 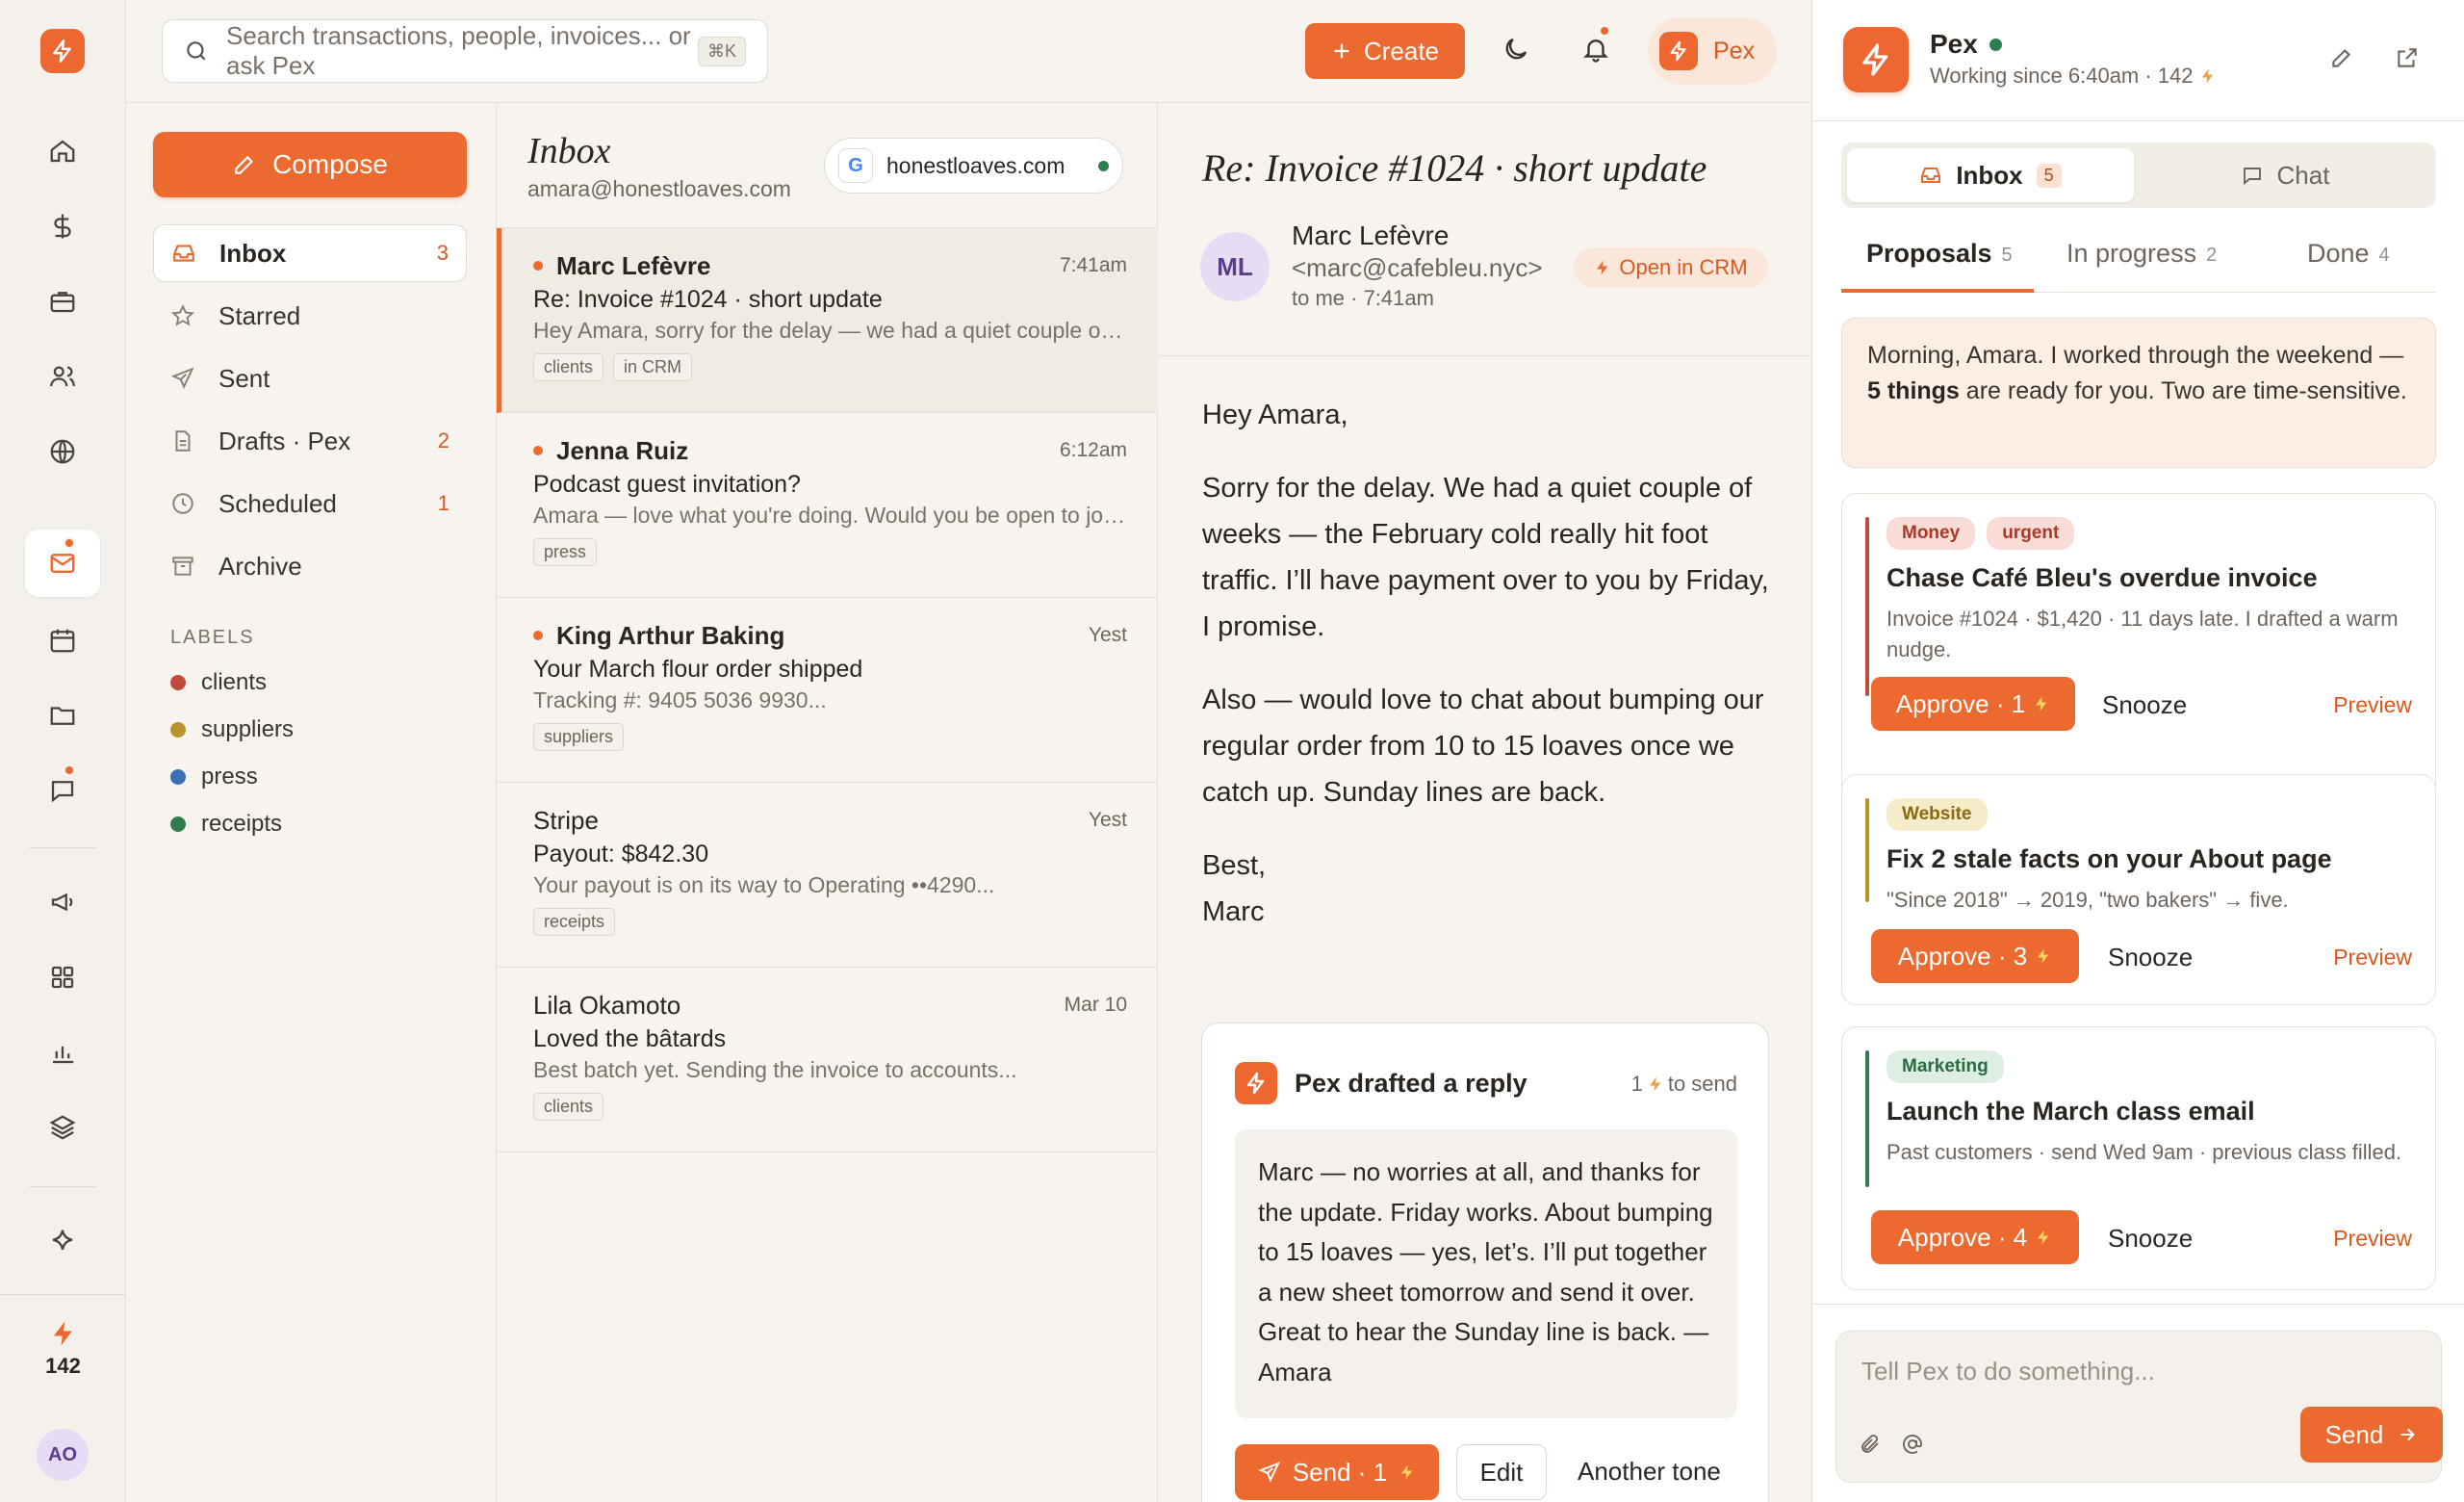 I want to click on label-press: press, so click(x=214, y=777).